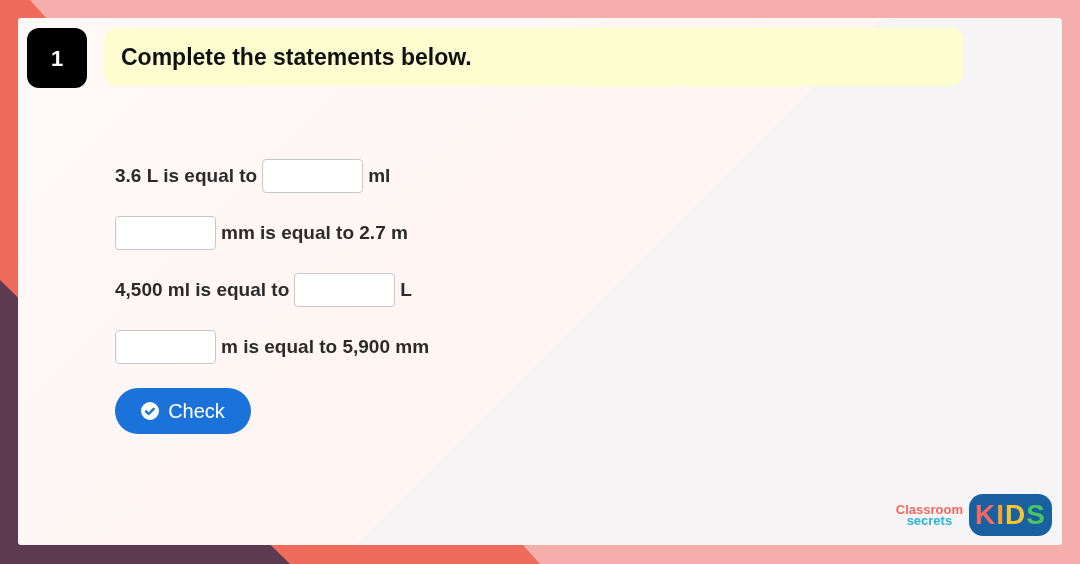 The image size is (1080, 564). I want to click on statement-text: mm is equal to 2.7 m, so click(314, 232).